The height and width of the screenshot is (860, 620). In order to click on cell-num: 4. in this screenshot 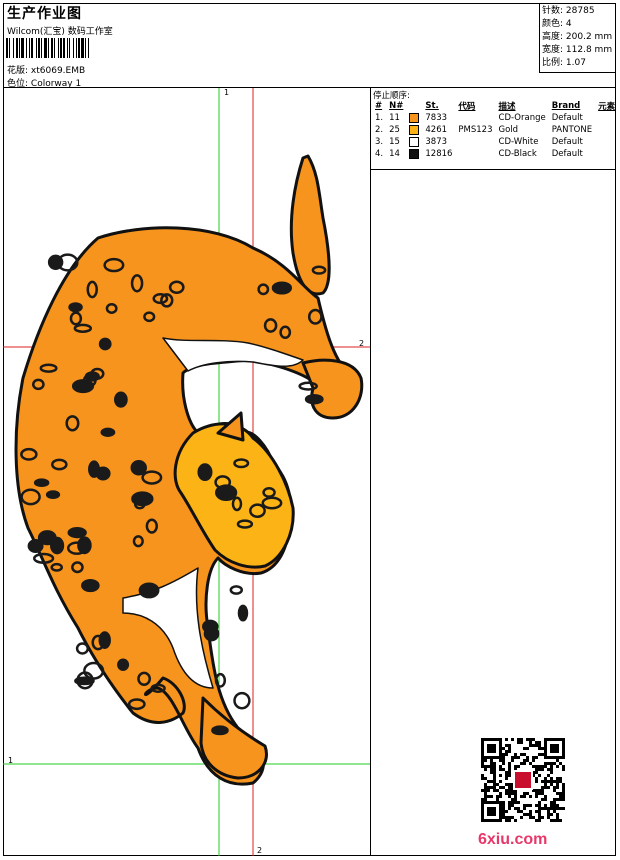, I will do `click(379, 154)`.